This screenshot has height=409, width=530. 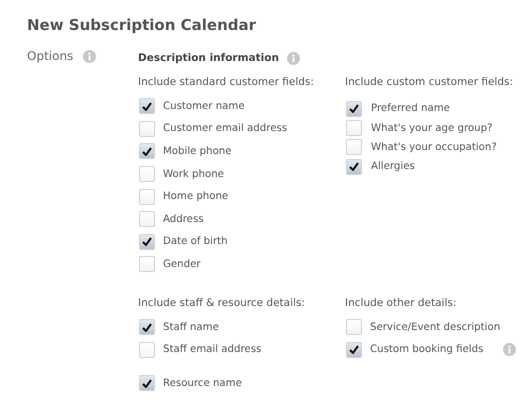 What do you see at coordinates (195, 242) in the screenshot?
I see `checkbox-label: Date of birth` at bounding box center [195, 242].